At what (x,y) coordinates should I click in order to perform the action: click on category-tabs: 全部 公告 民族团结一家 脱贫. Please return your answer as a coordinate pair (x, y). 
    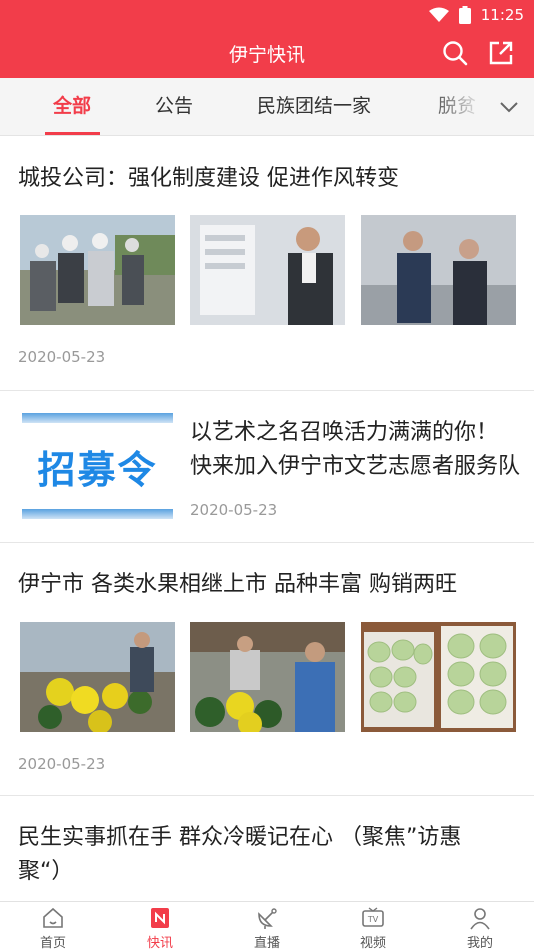
    Looking at the image, I should click on (267, 107).